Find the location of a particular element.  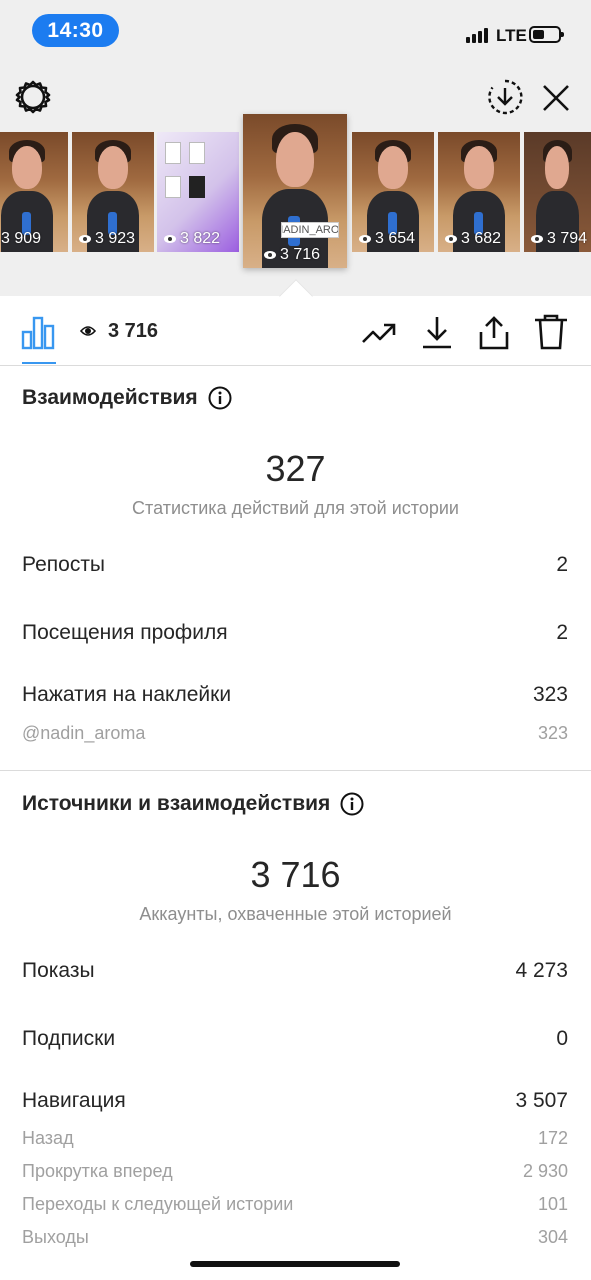

thumbnail-views: 3 923 is located at coordinates (115, 238).